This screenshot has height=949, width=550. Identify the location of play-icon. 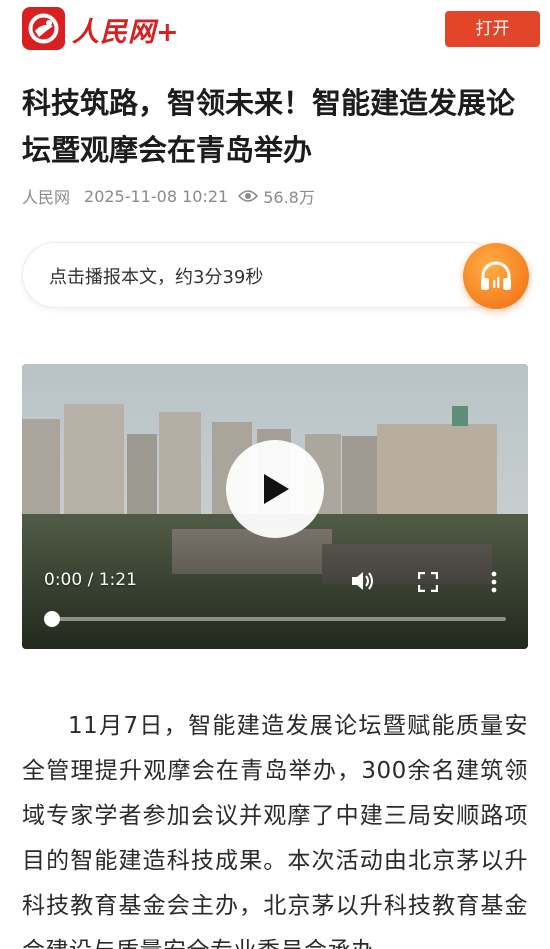
(276, 489).